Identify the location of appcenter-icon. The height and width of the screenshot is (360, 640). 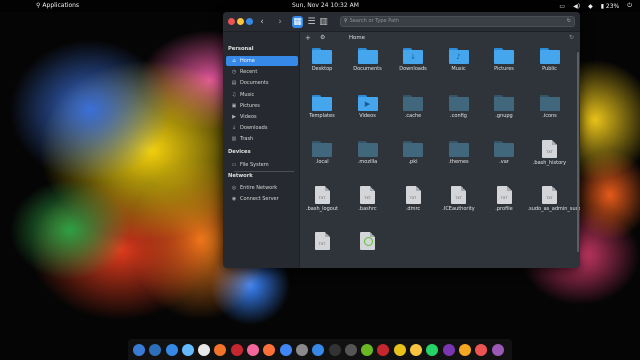
(318, 349).